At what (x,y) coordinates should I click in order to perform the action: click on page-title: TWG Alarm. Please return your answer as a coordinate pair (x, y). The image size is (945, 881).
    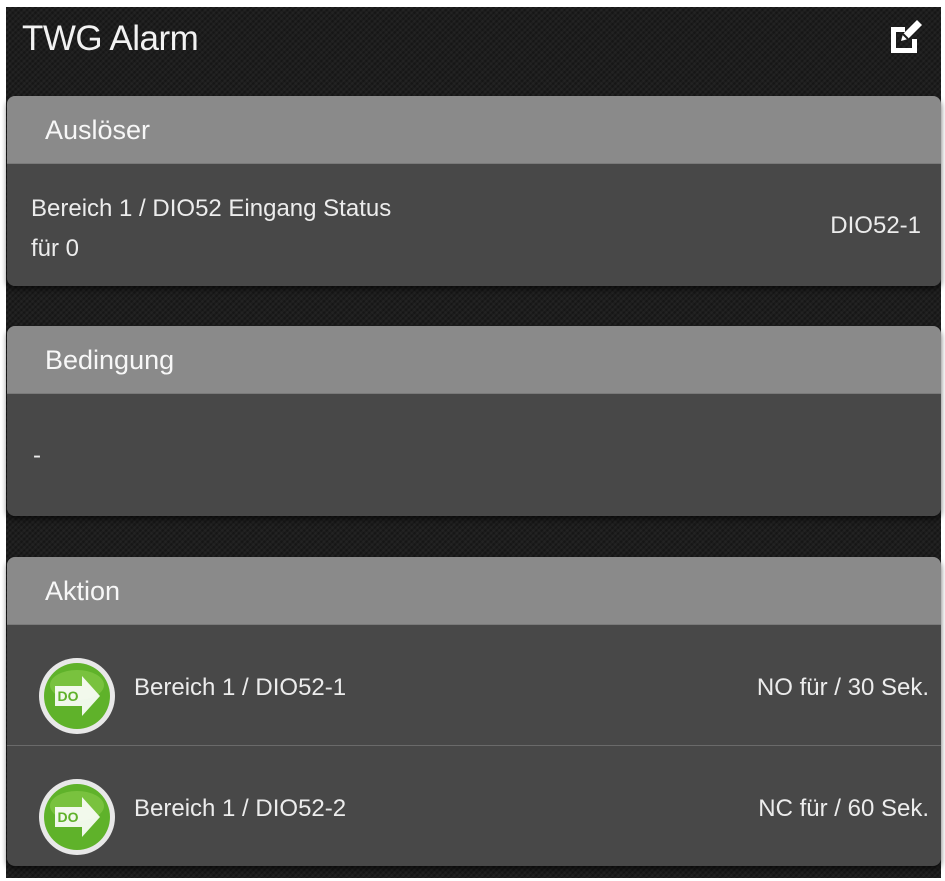
    Looking at the image, I should click on (110, 38).